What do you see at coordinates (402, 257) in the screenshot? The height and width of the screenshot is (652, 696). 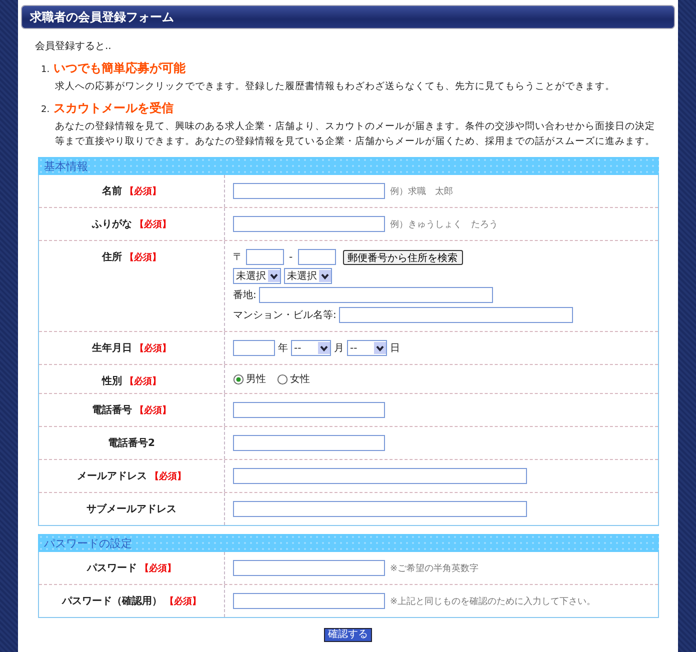 I see `address-lookup-button: 郵便番号から住所を検索` at bounding box center [402, 257].